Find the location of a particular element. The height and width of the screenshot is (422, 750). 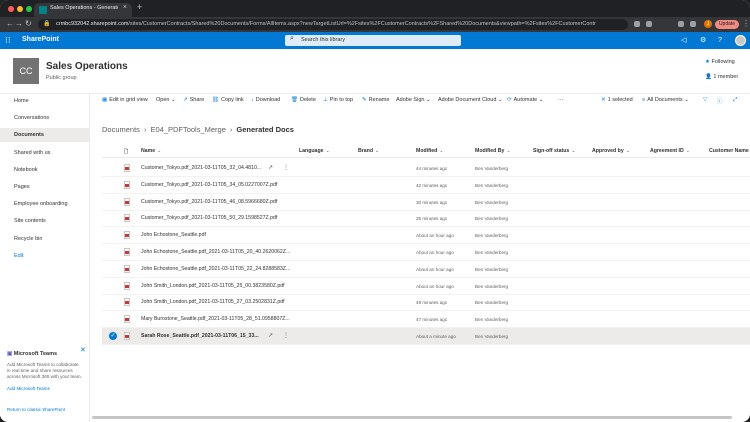

nav-edit-link: Edit is located at coordinates (44, 256).